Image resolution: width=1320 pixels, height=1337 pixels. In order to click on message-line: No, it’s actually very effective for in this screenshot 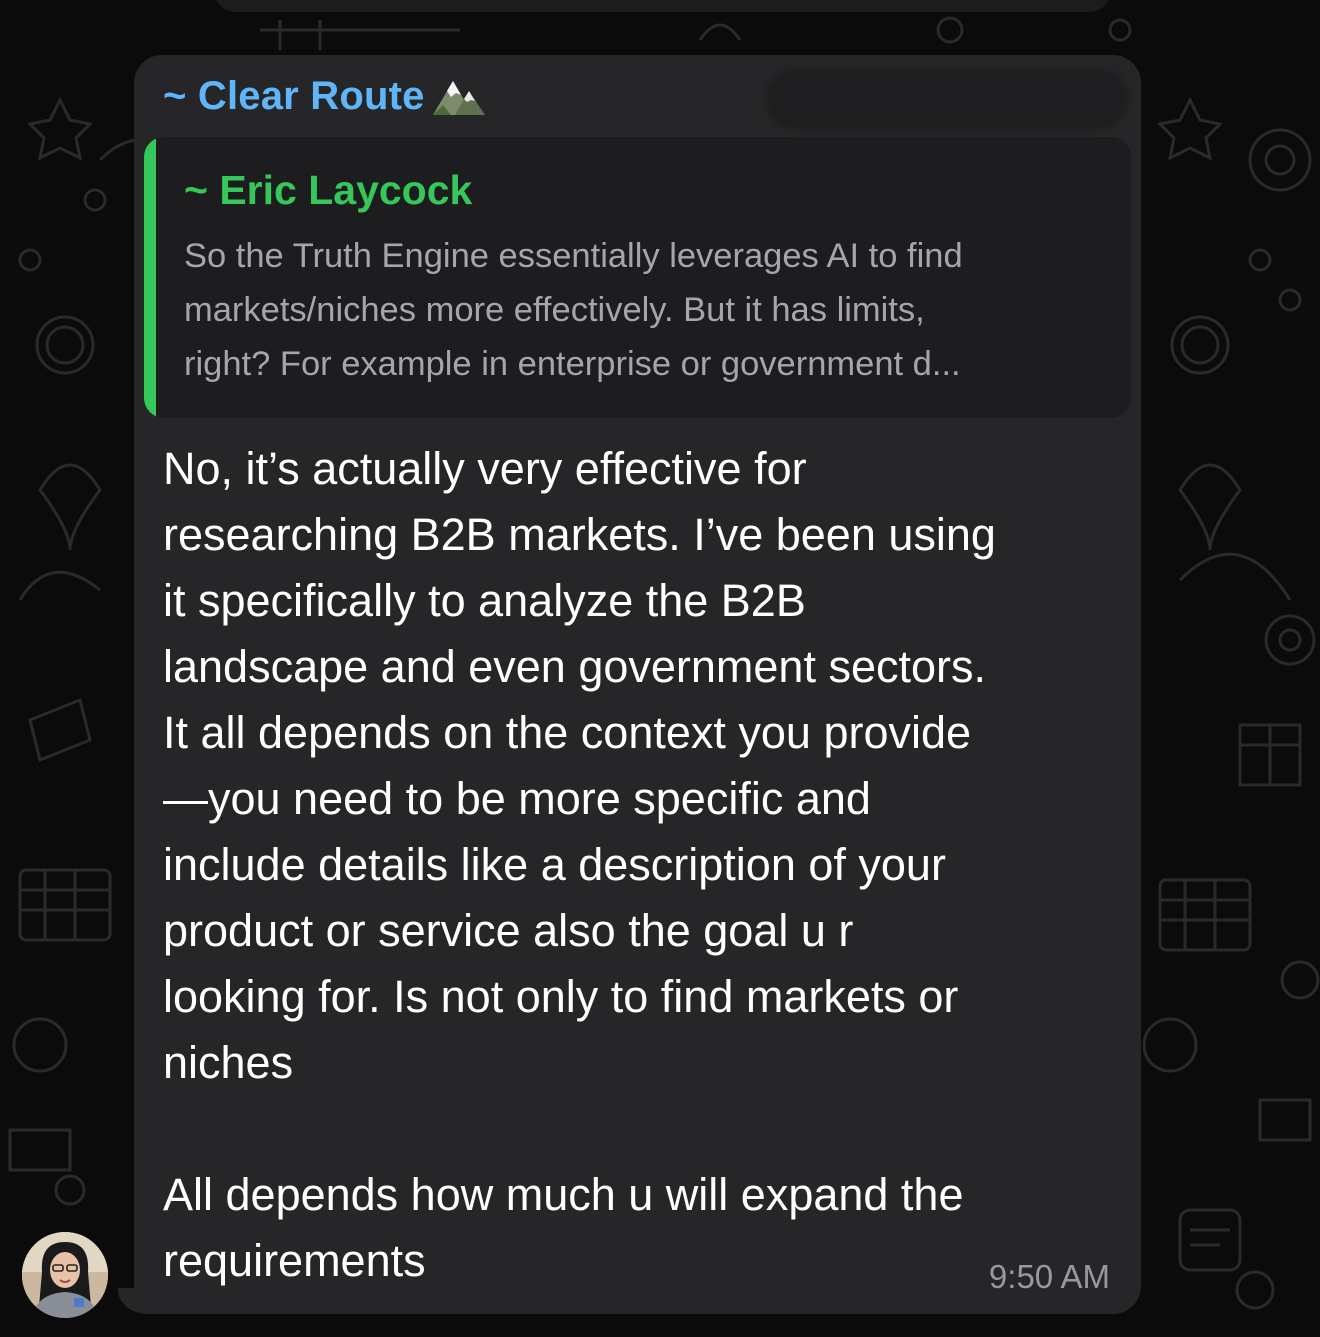, I will do `click(485, 468)`.